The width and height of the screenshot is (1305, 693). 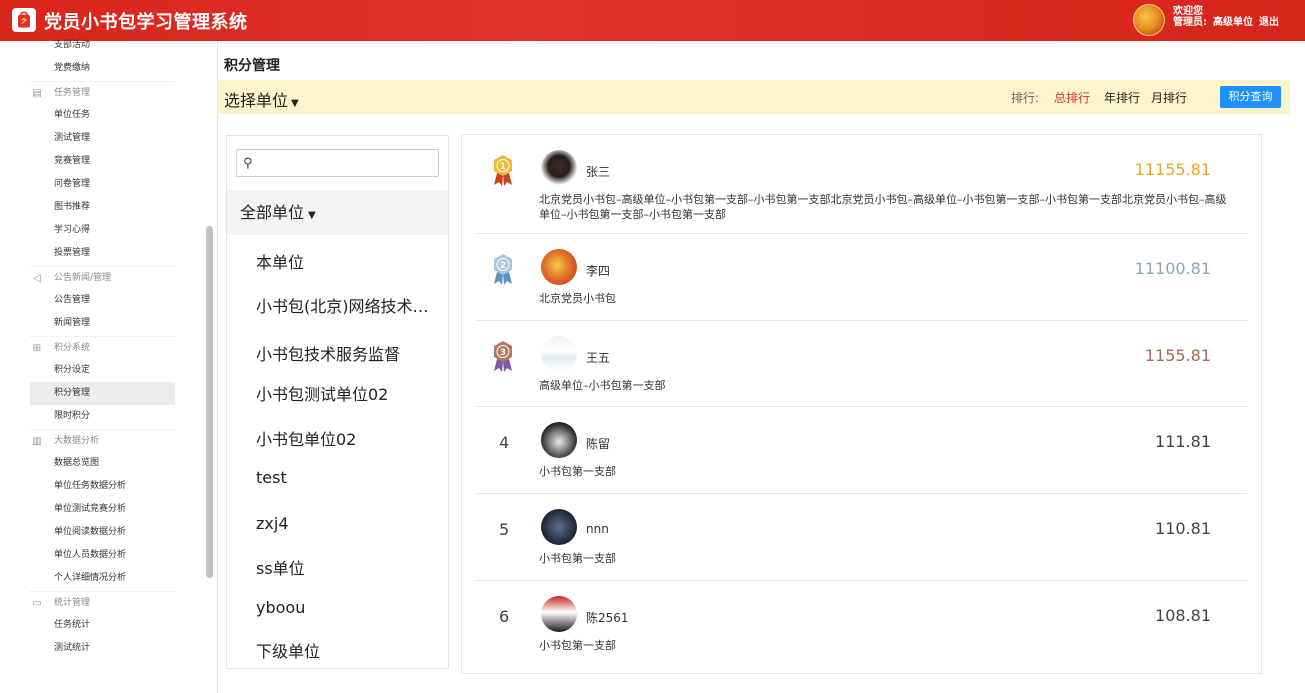 What do you see at coordinates (272, 523) in the screenshot?
I see `unit-list-item: zxj4` at bounding box center [272, 523].